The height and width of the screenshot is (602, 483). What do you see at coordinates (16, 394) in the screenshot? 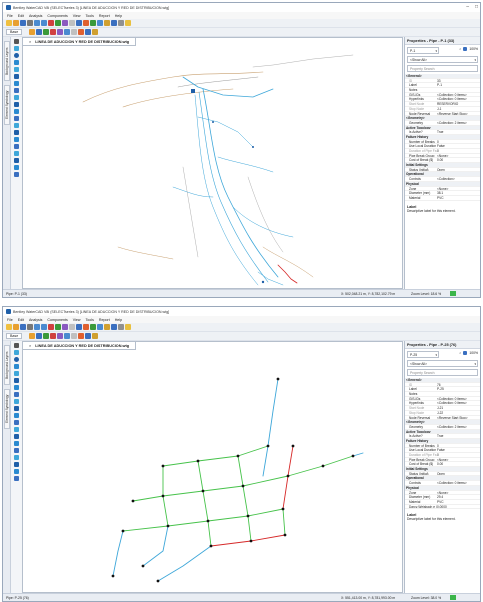
I see `valve-tool-icon` at bounding box center [16, 394].